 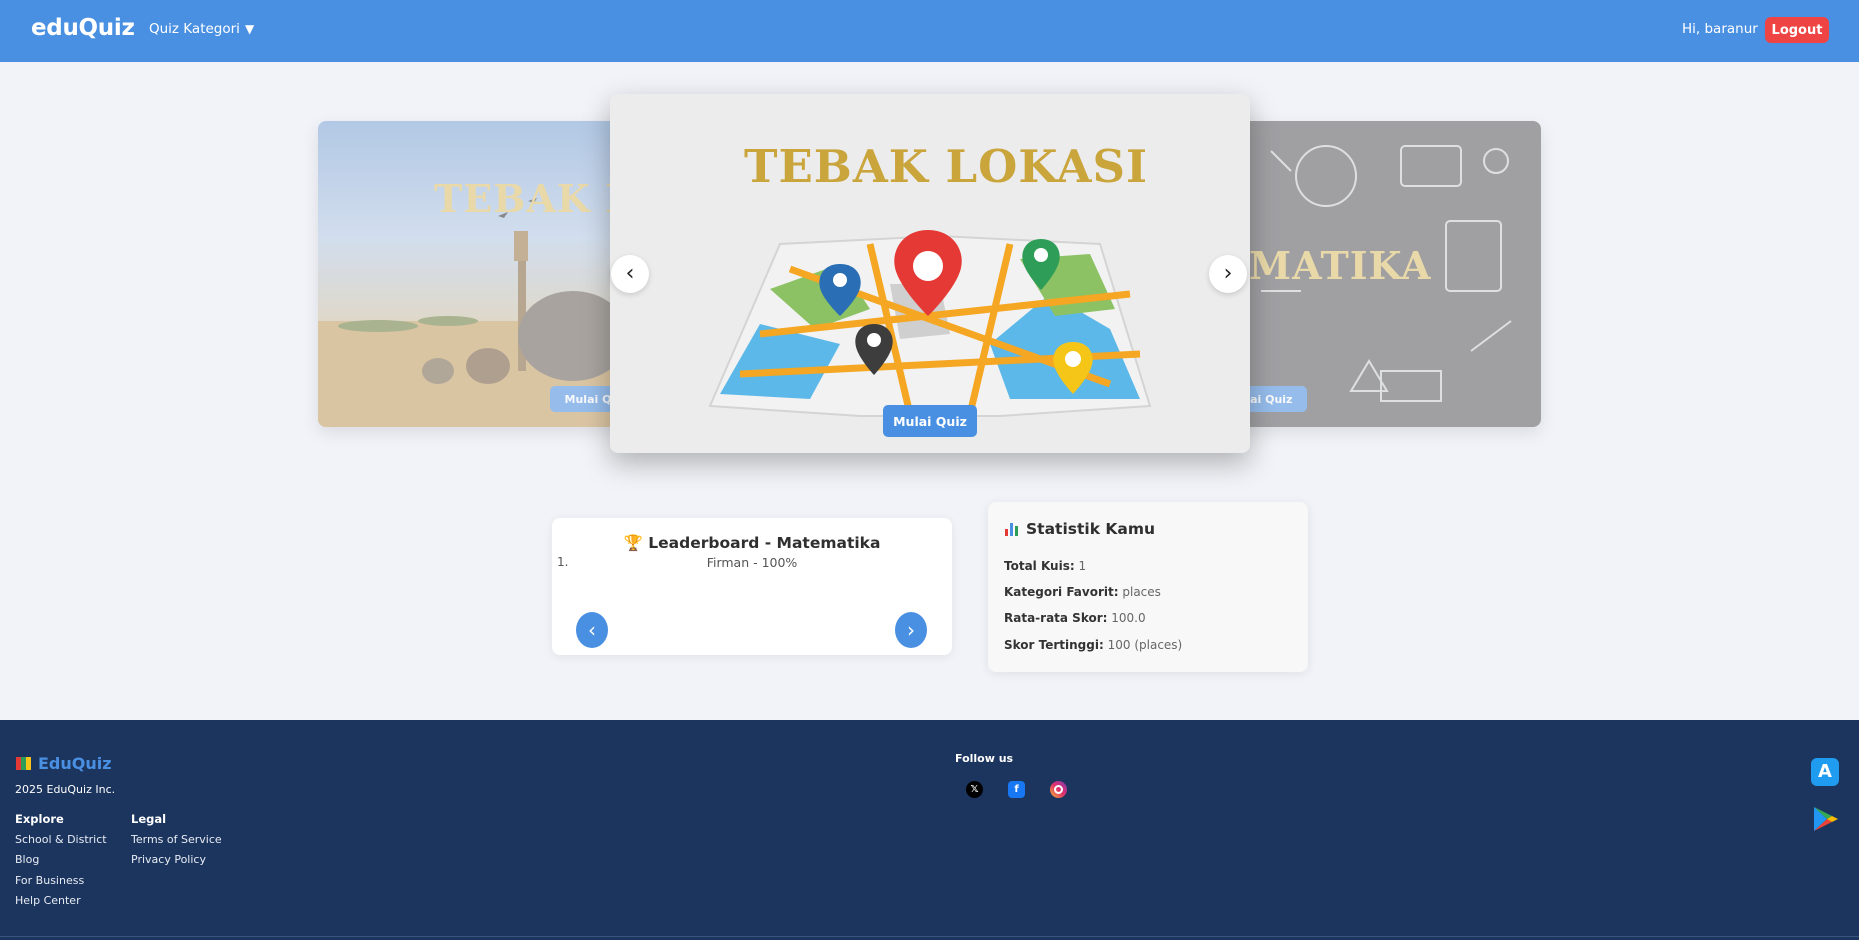 I want to click on footer-divider, so click(x=929, y=936).